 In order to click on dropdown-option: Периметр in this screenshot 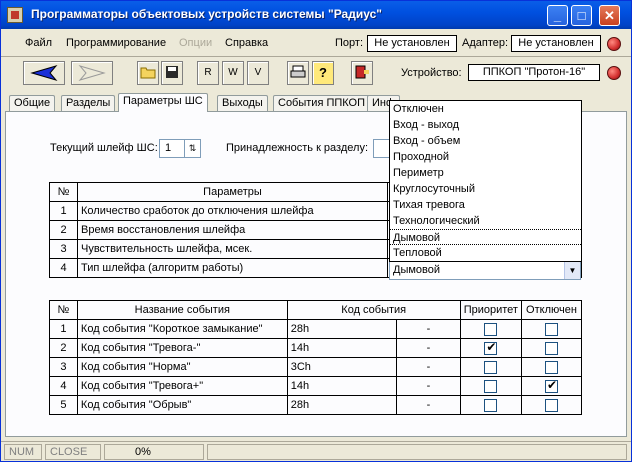, I will do `click(485, 173)`.